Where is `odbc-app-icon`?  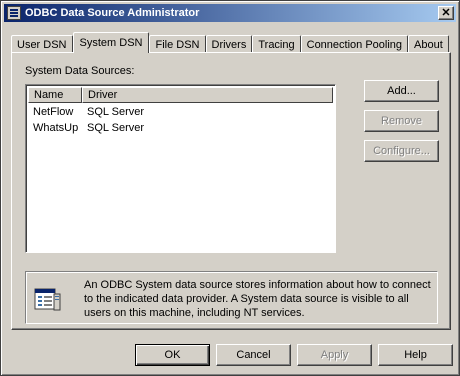
odbc-app-icon is located at coordinates (14, 13).